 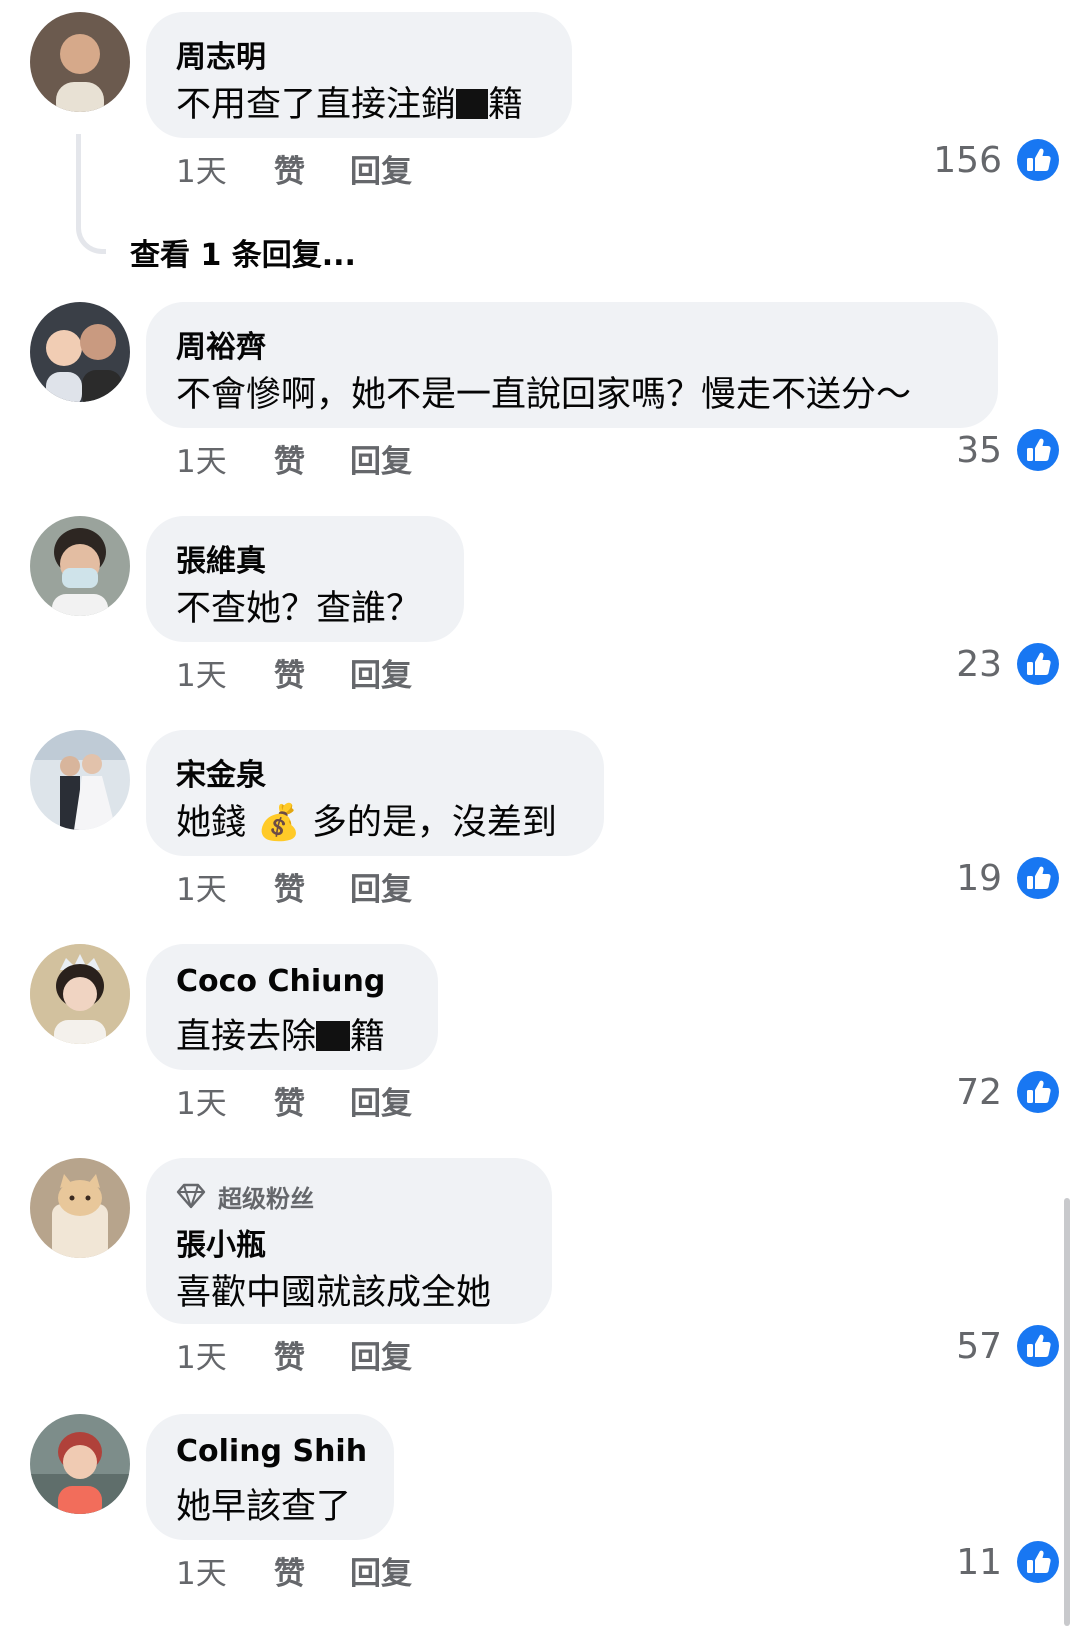 What do you see at coordinates (967, 160) in the screenshot?
I see `reaction-count-number: 156` at bounding box center [967, 160].